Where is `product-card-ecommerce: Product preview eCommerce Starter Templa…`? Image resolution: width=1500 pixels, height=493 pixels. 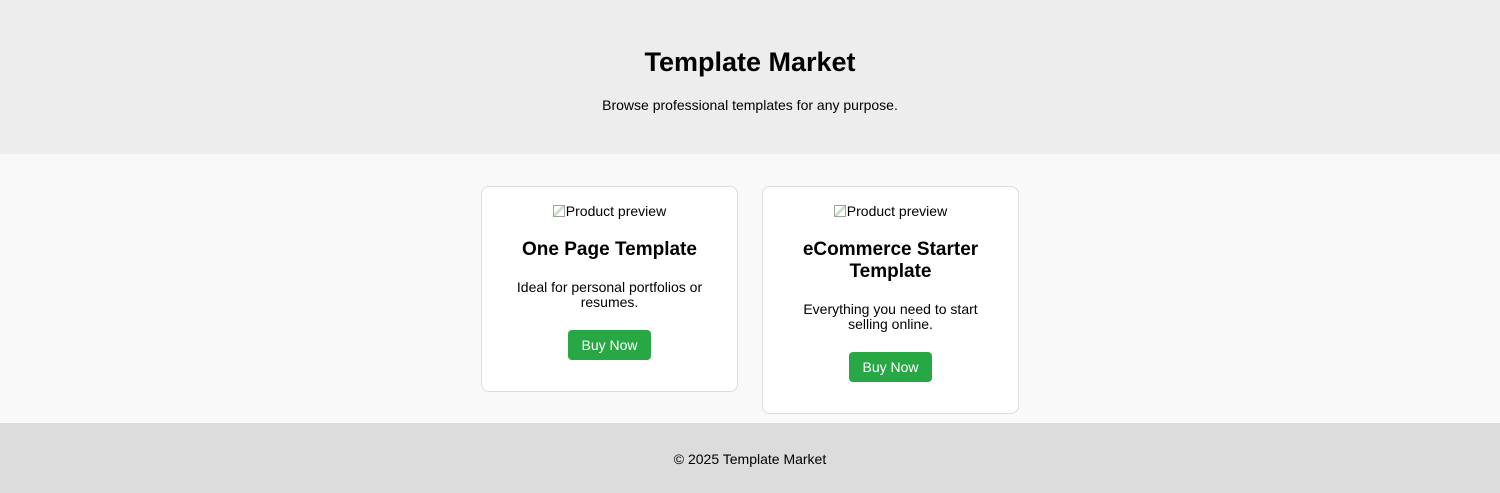
product-card-ecommerce: Product preview eCommerce Starter Templa… is located at coordinates (890, 300).